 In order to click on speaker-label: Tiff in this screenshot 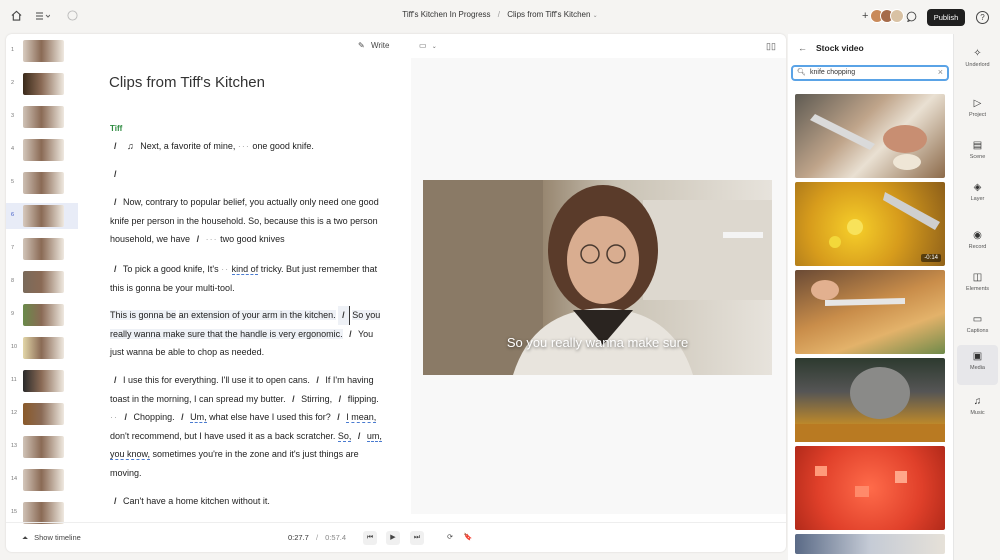, I will do `click(116, 128)`.